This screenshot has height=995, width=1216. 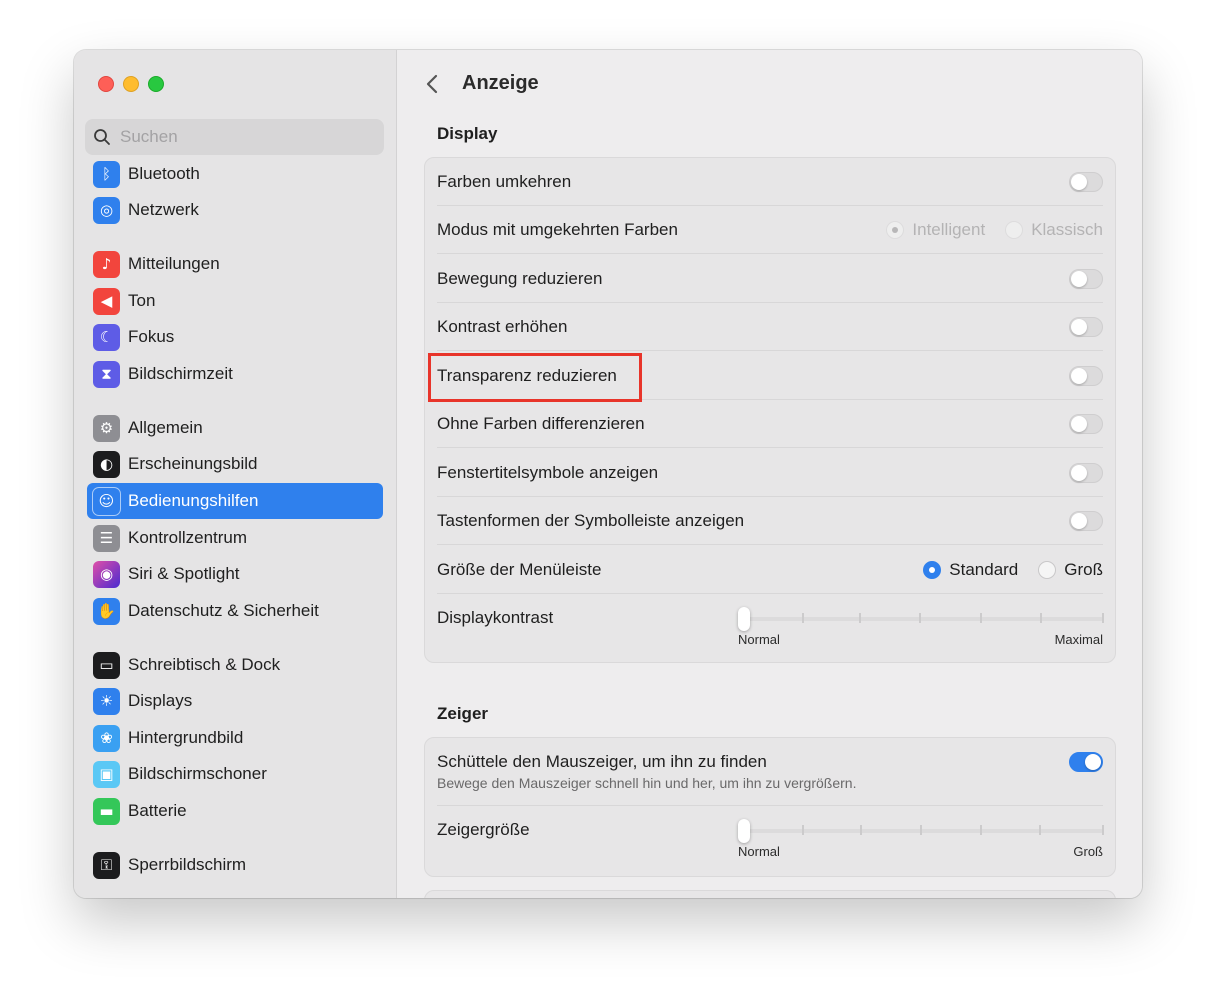 What do you see at coordinates (106, 665) in the screenshot?
I see `dock-icon: ▭` at bounding box center [106, 665].